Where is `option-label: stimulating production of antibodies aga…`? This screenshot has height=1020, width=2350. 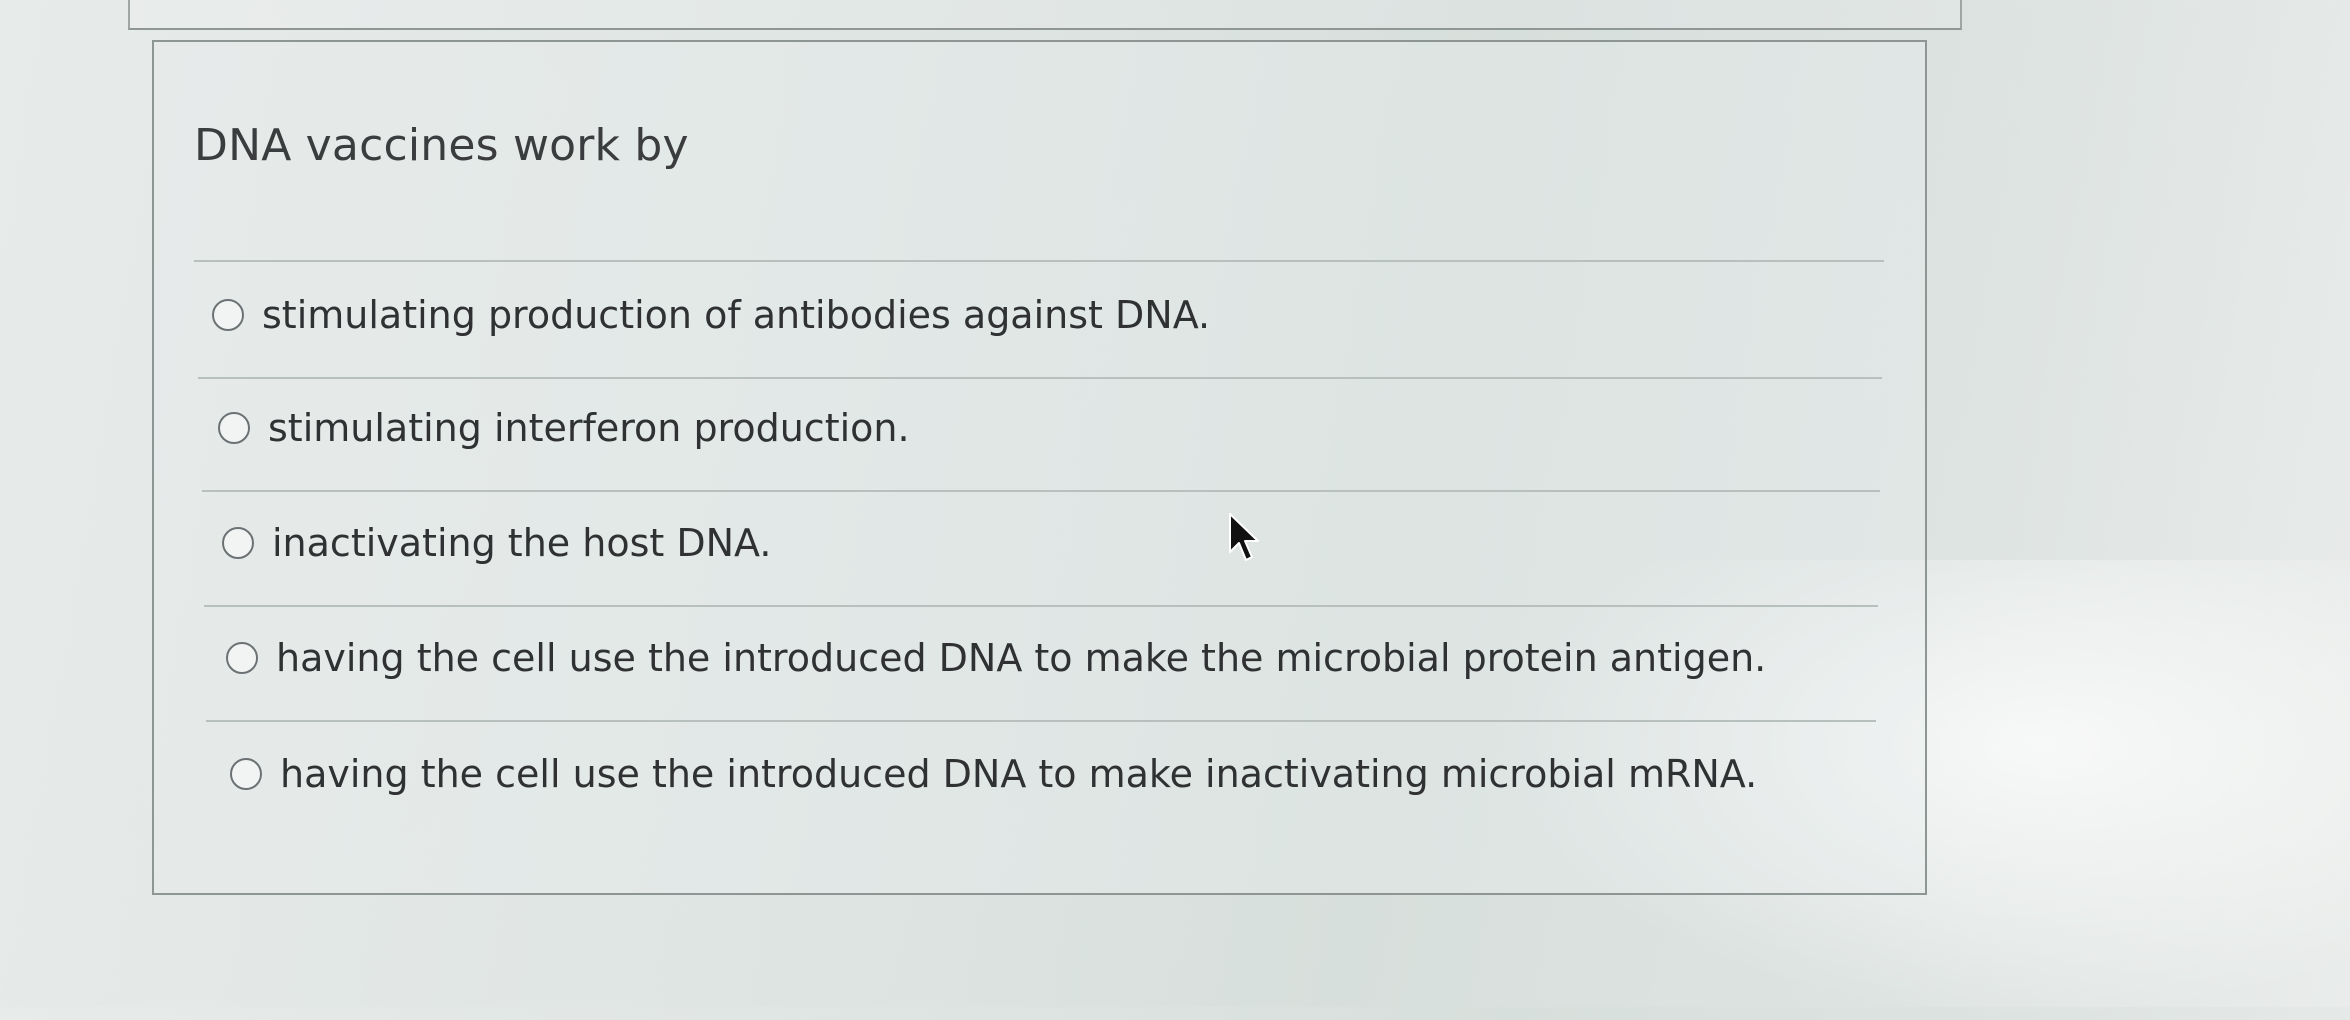 option-label: stimulating production of antibodies aga… is located at coordinates (736, 315).